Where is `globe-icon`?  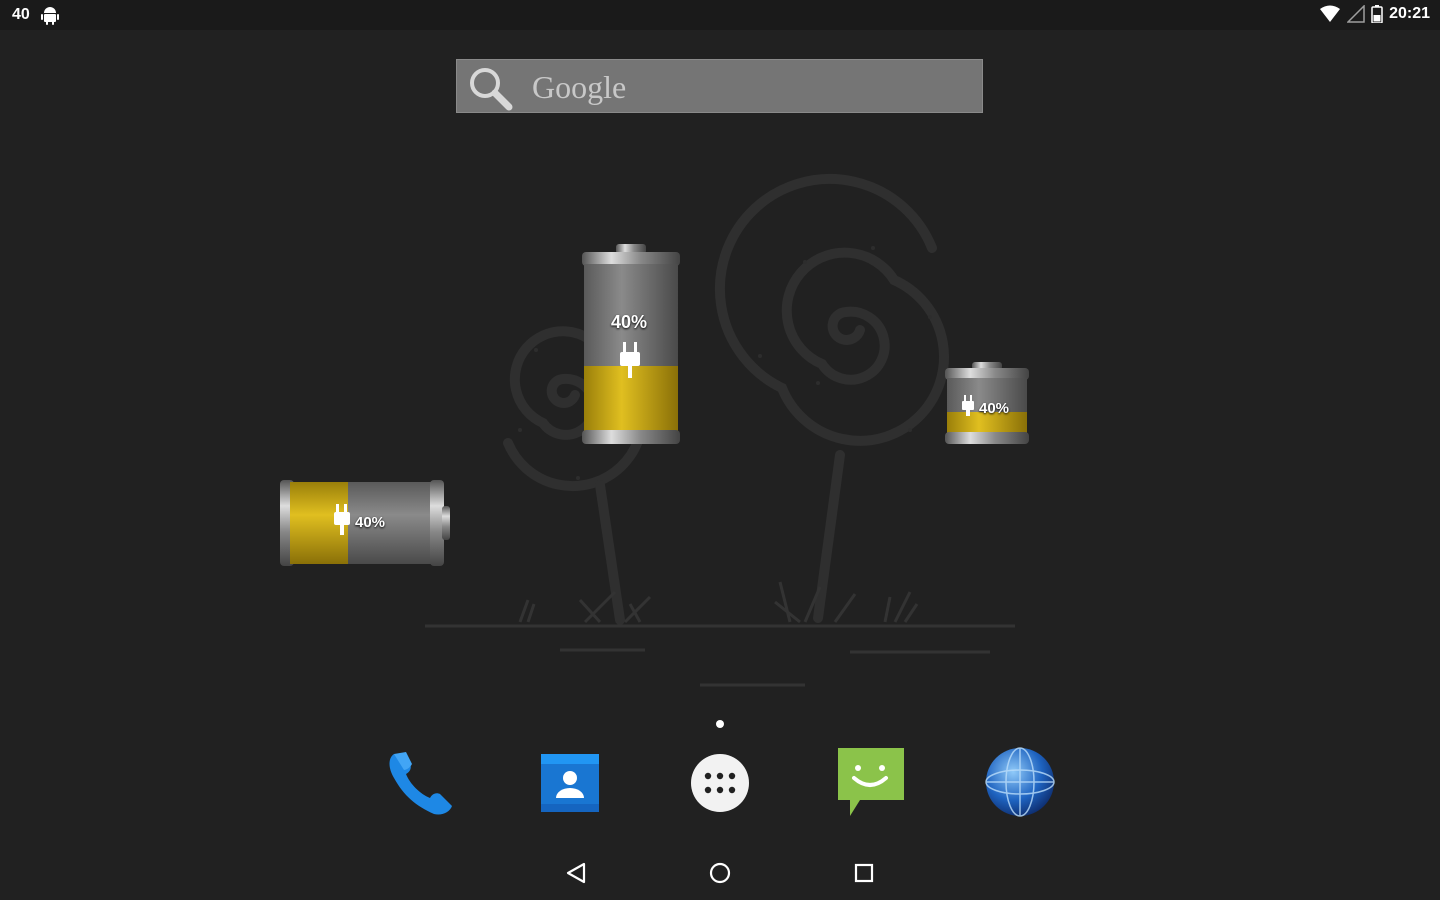 globe-icon is located at coordinates (1020, 782).